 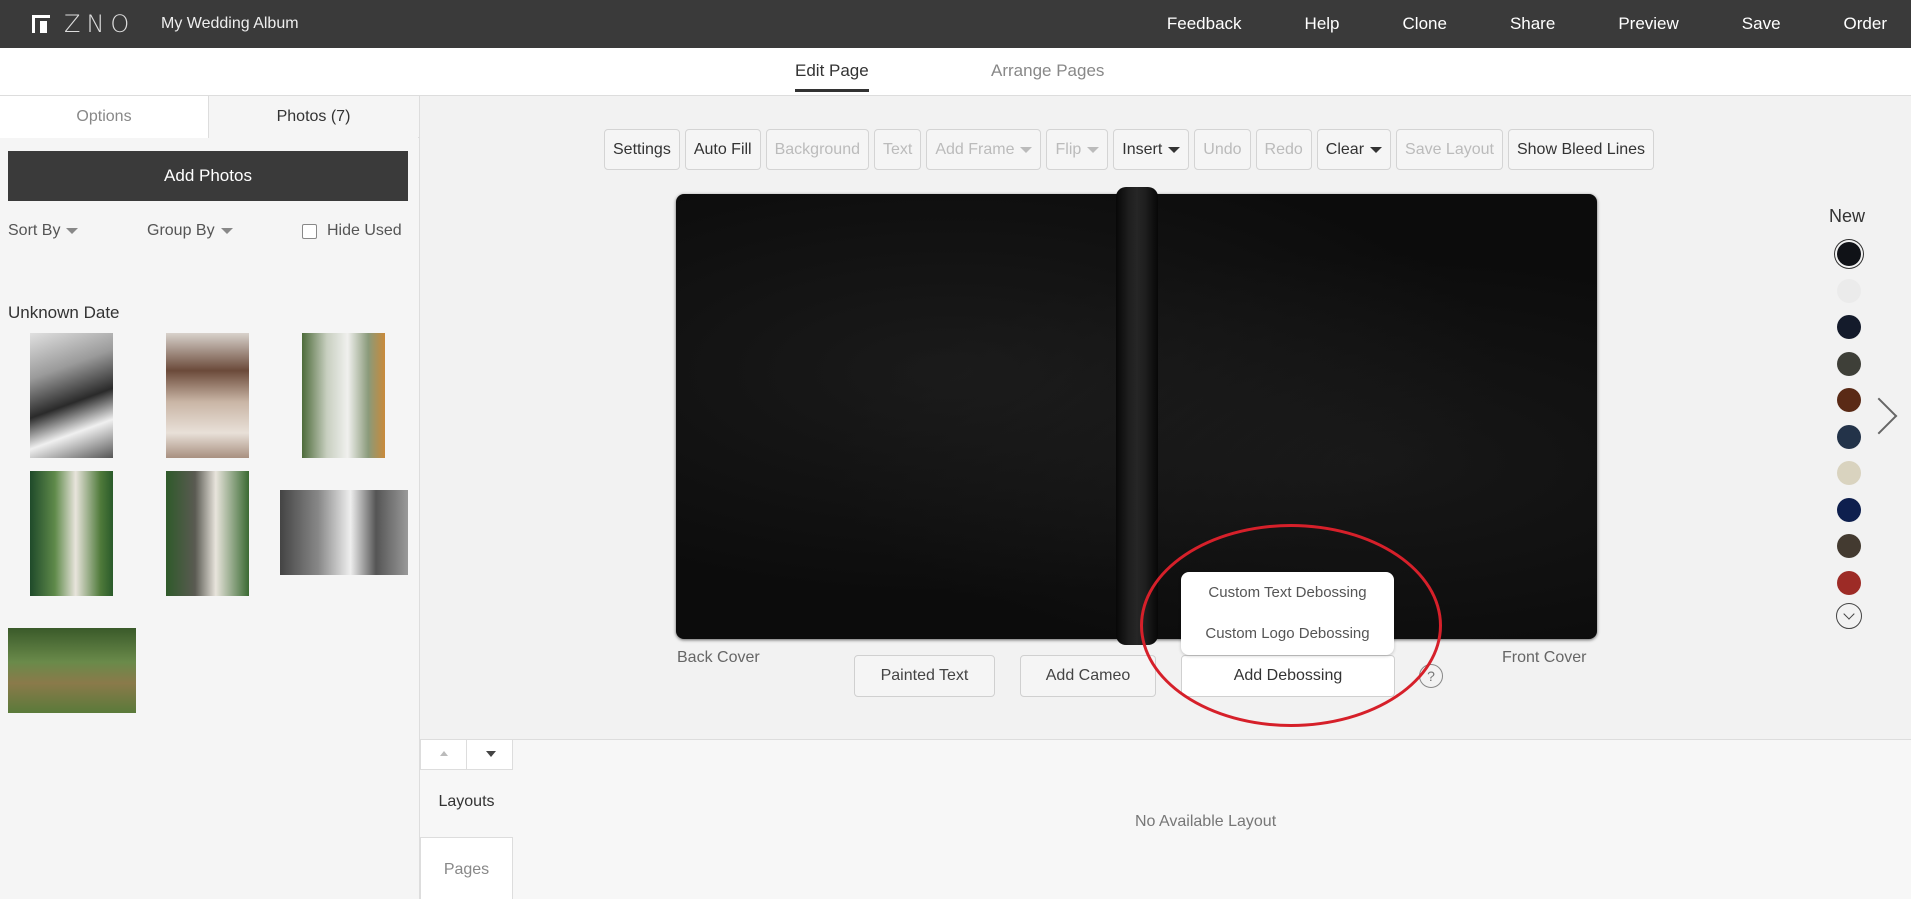 I want to click on panel-up-button, so click(x=444, y=754).